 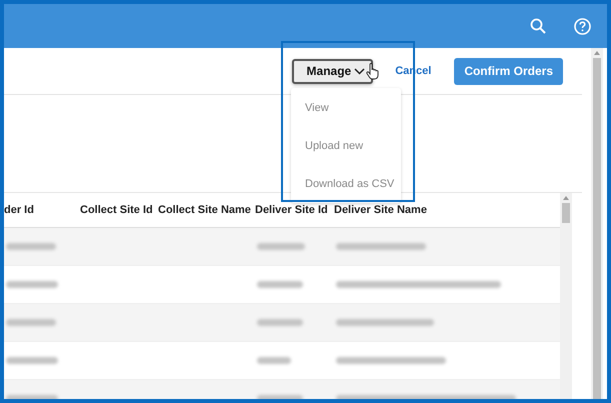 What do you see at coordinates (582, 26) in the screenshot?
I see `help-icon` at bounding box center [582, 26].